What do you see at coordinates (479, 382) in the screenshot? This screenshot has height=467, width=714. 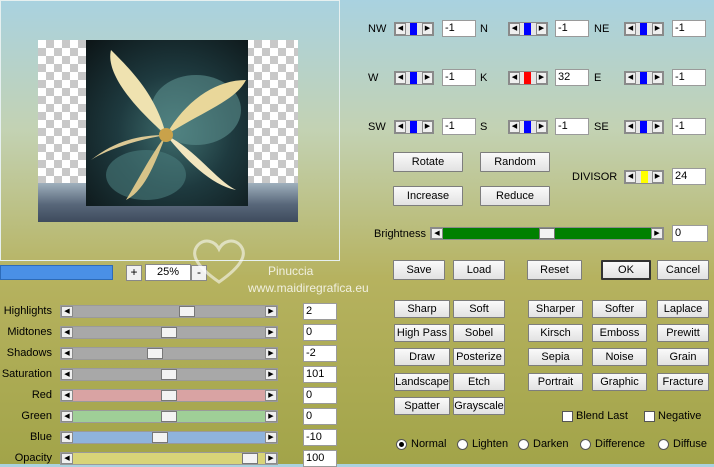 I see `preset-etch-button: Etch` at bounding box center [479, 382].